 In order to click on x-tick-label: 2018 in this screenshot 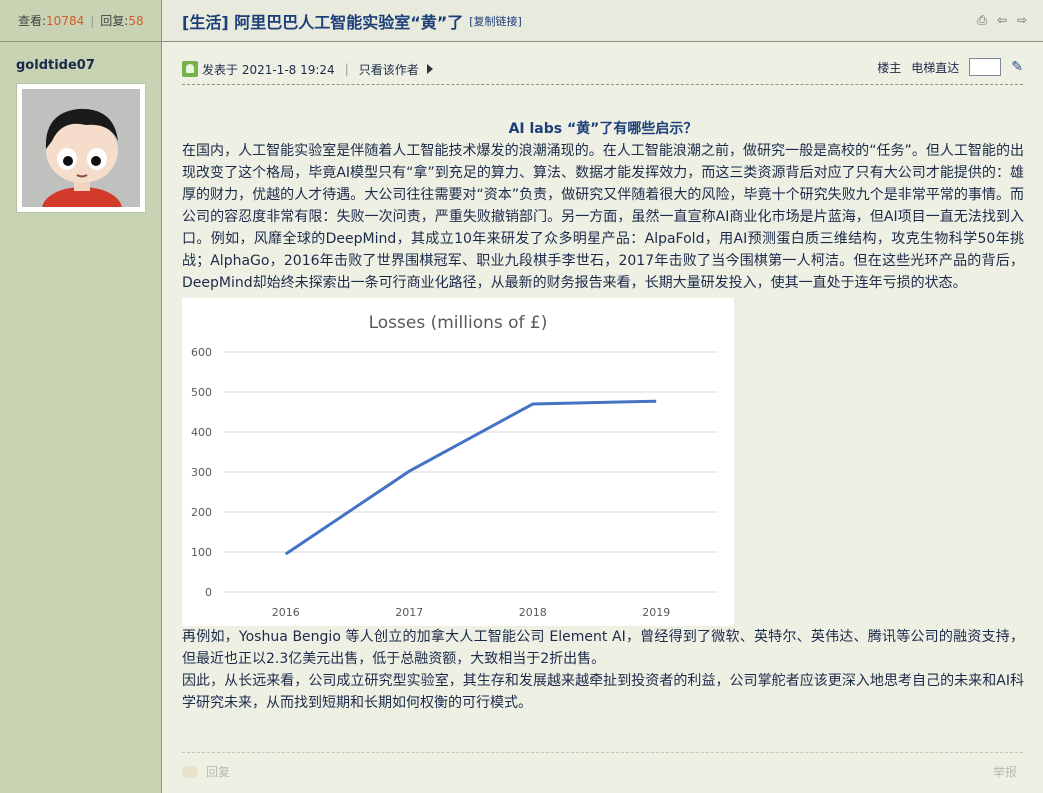, I will do `click(533, 612)`.